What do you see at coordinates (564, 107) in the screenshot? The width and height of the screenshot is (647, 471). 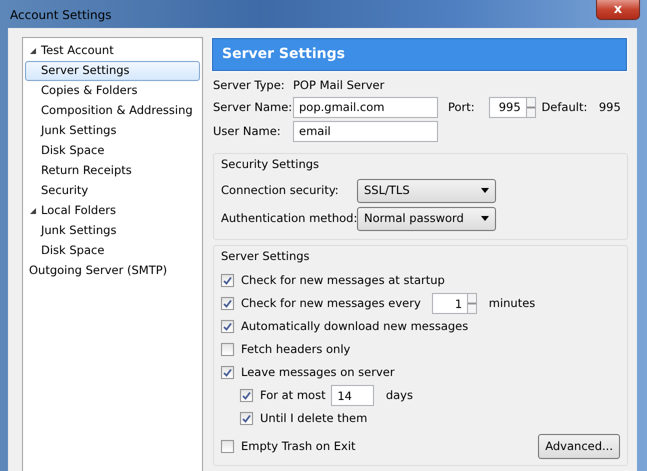 I see `field-label: Default:` at bounding box center [564, 107].